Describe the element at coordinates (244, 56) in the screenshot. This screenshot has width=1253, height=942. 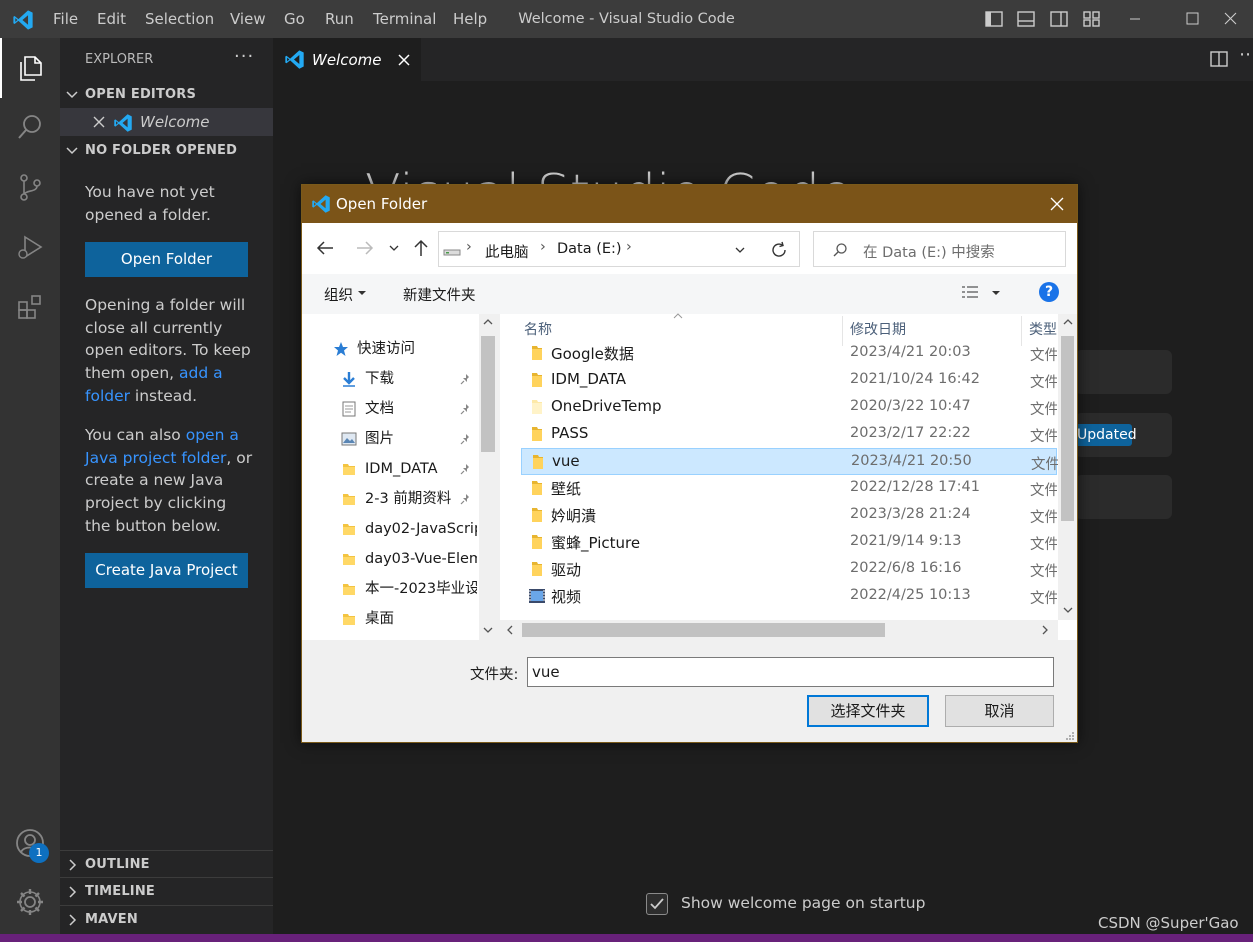
I see `more-actions-icon: ···` at that location.